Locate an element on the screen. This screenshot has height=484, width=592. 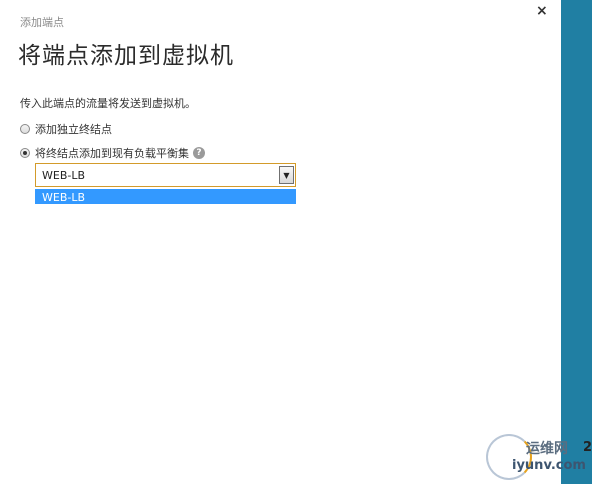
watermark-text-2: iyunv.com is located at coordinates (549, 465).